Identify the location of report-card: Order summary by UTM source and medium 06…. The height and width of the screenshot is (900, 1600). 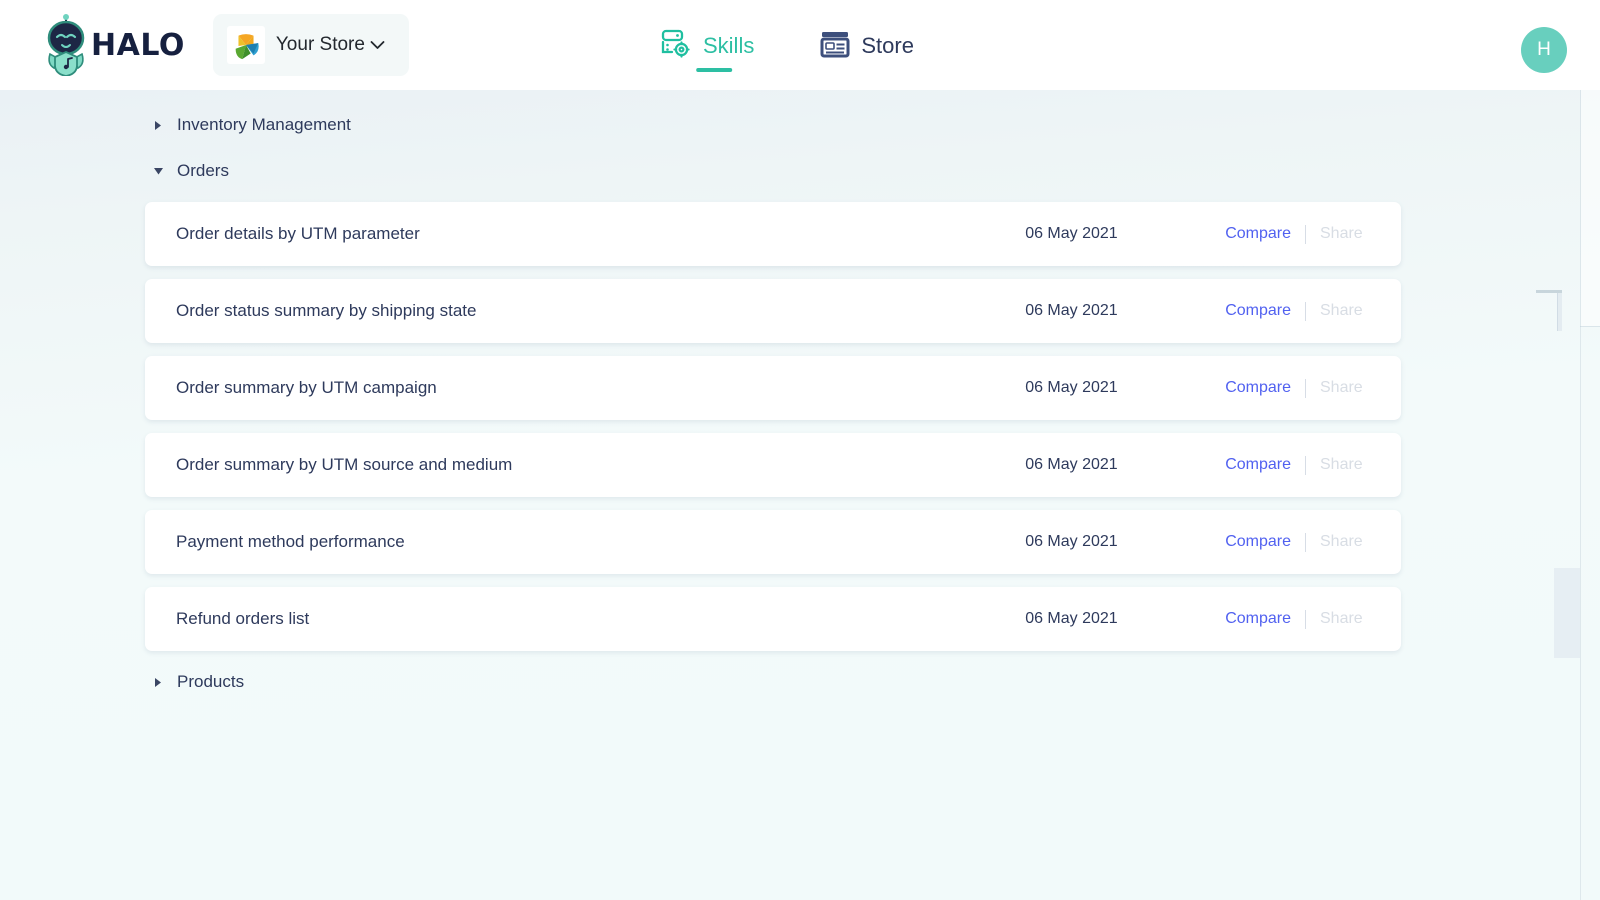
(773, 465).